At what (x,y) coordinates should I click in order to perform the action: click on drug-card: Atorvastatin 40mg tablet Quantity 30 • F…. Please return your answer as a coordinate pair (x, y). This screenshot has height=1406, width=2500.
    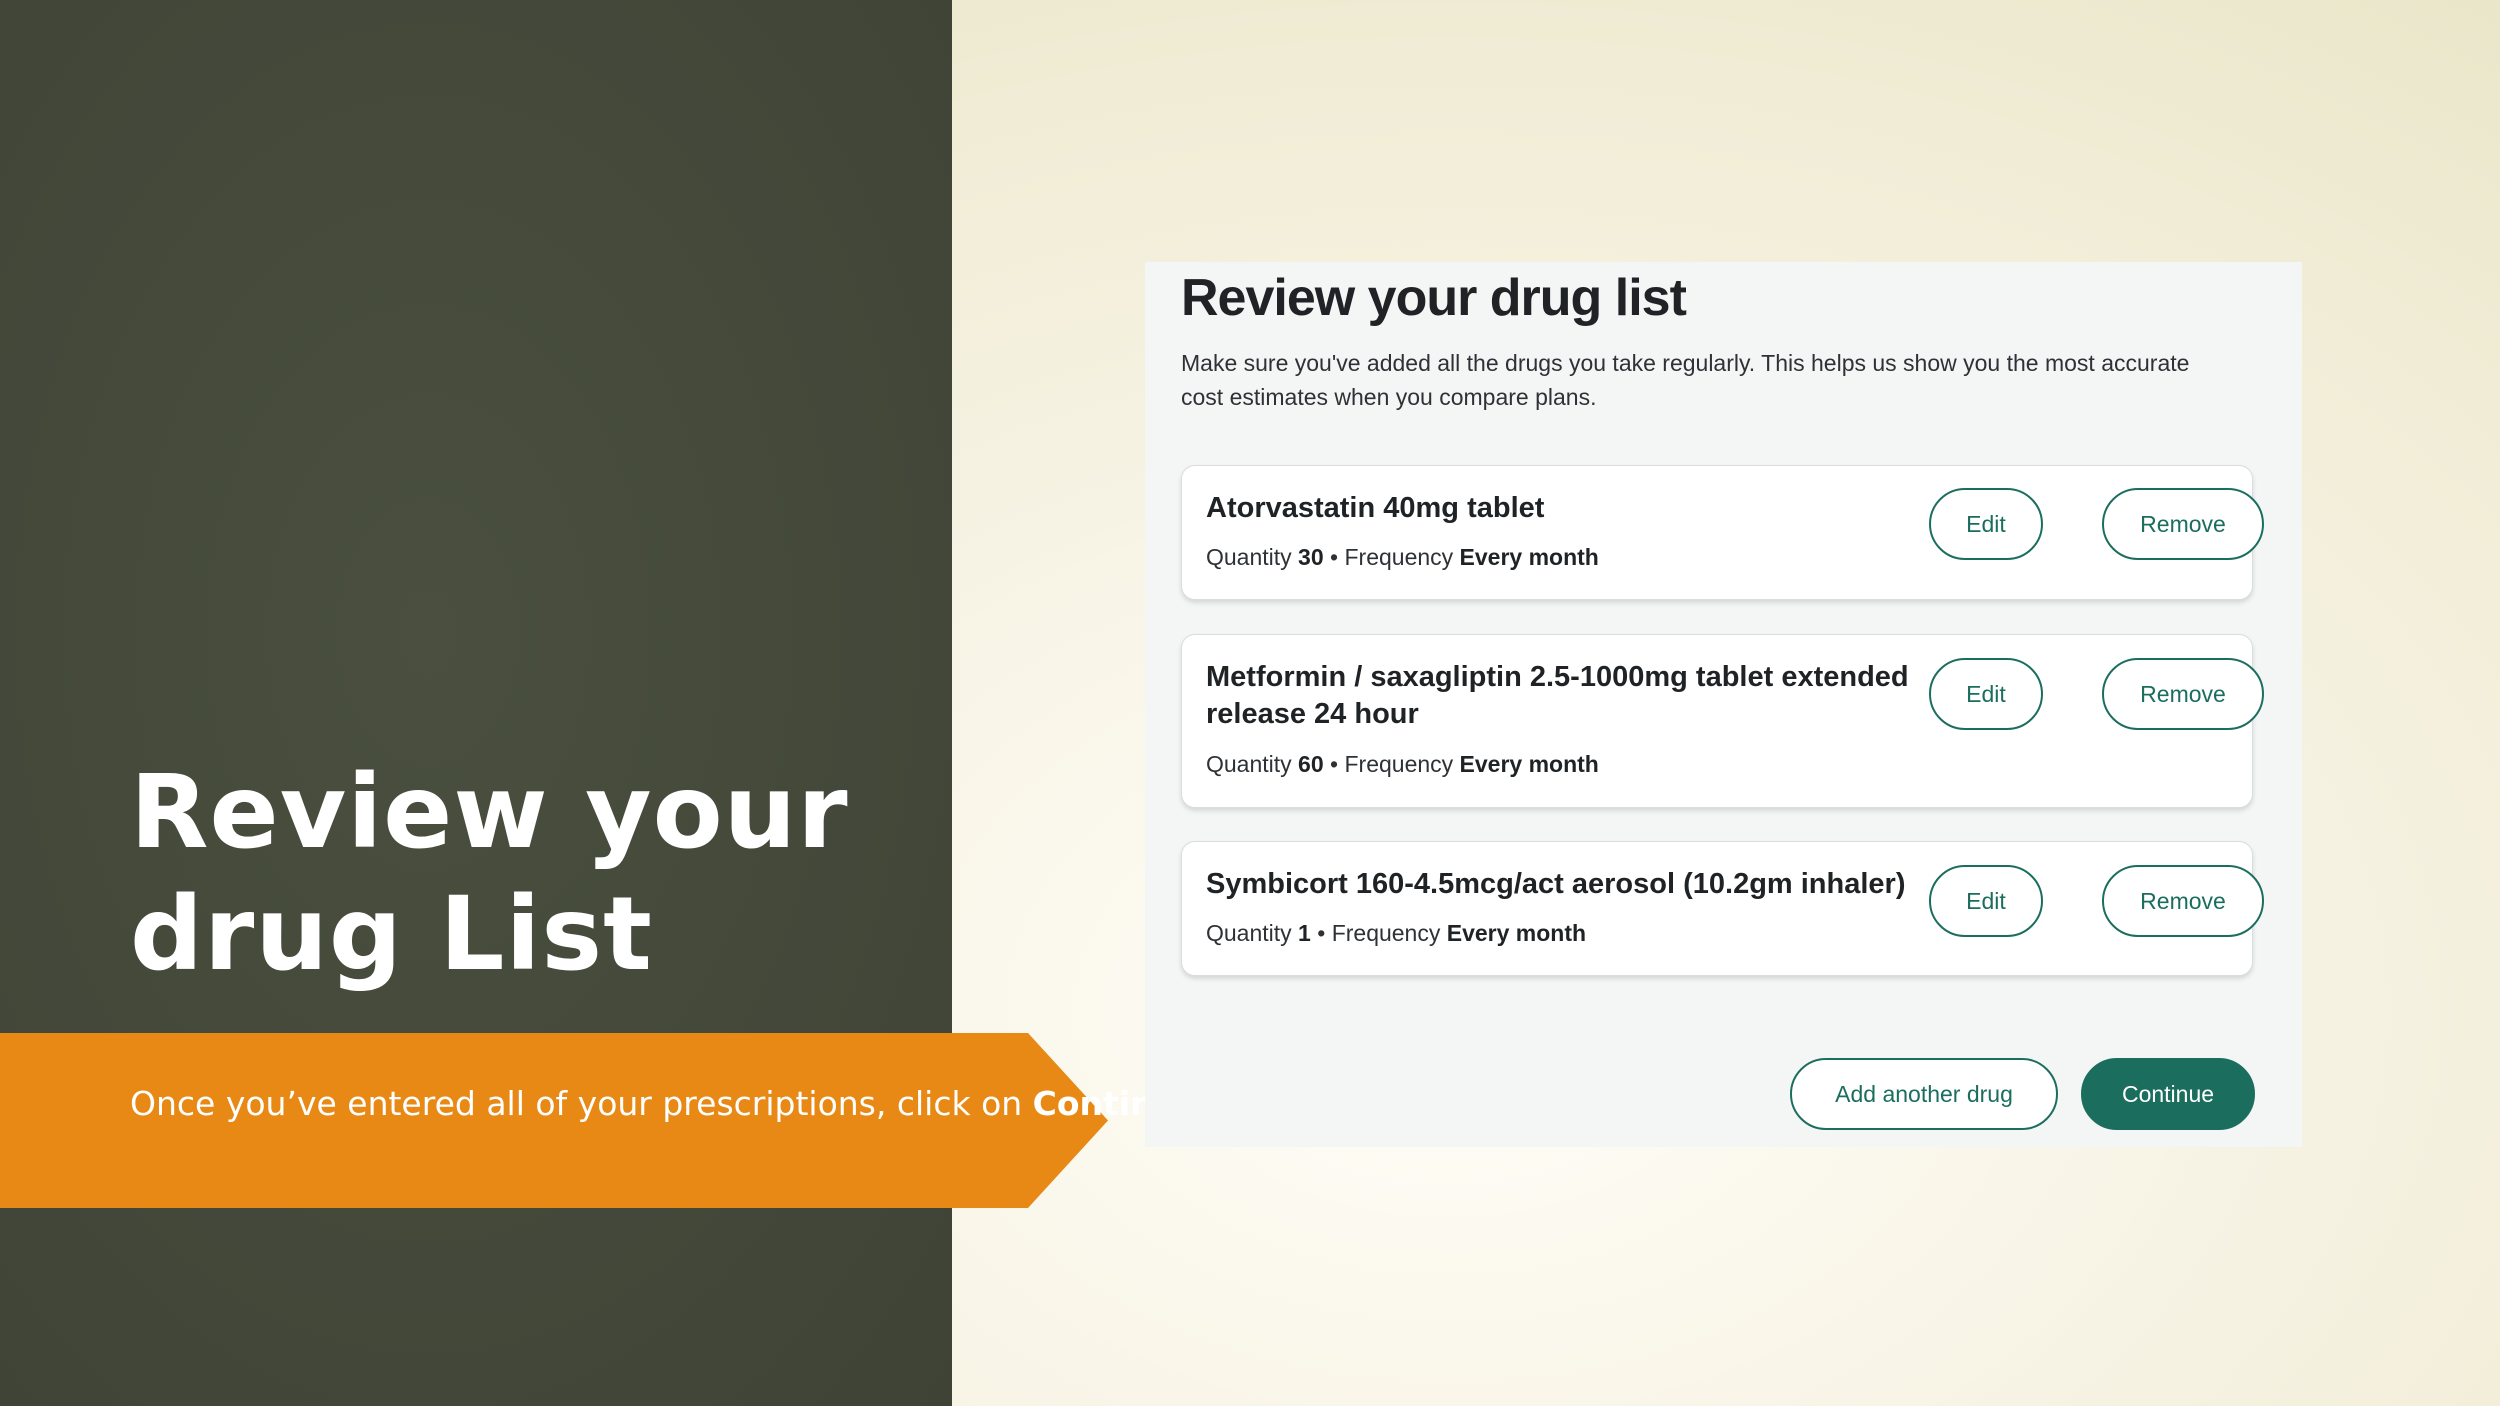
    Looking at the image, I should click on (1722, 532).